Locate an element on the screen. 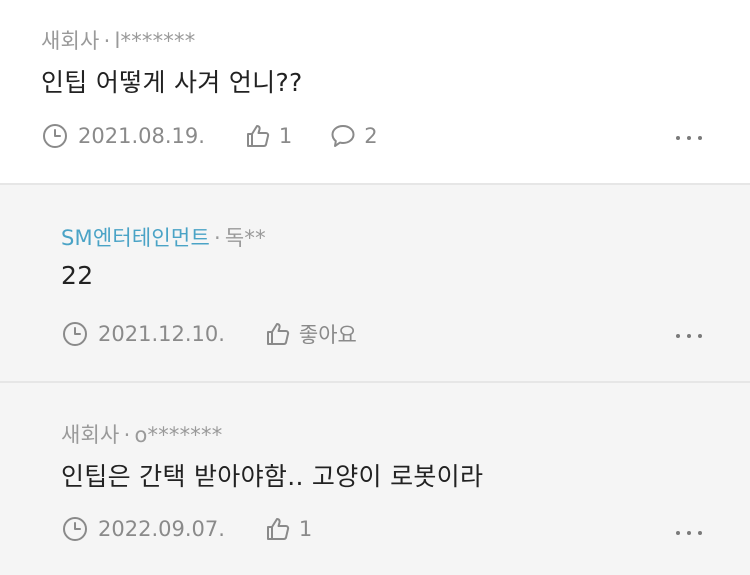 Image resolution: width=750 pixels, height=575 pixels. company-link: SM엔터테인먼트 is located at coordinates (135, 238).